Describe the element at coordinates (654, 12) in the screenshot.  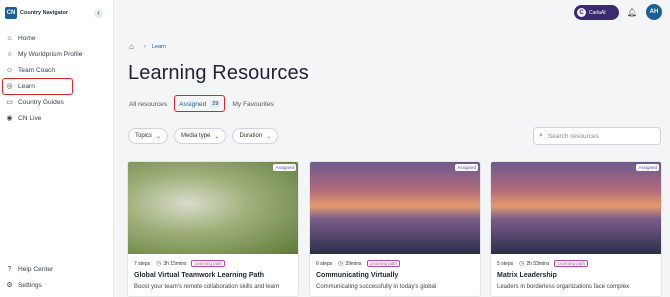
I see `avatar: AH` at that location.